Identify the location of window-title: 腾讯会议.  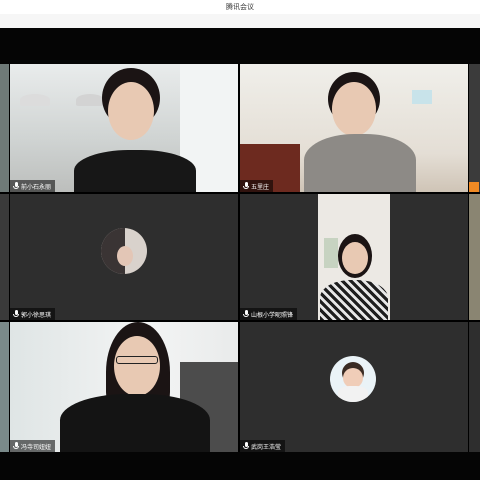
(240, 7).